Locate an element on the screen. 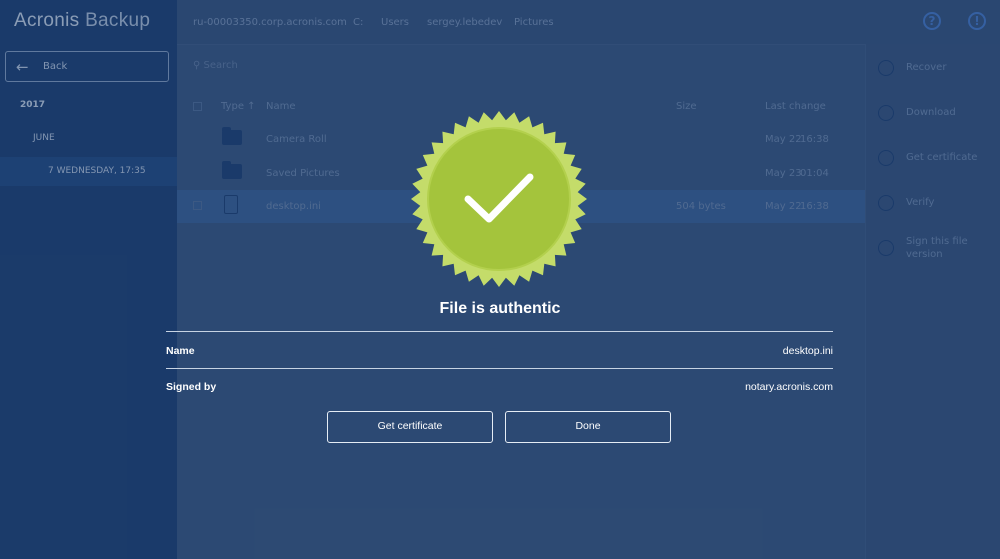  name-value: desktop.ini is located at coordinates (807, 351).